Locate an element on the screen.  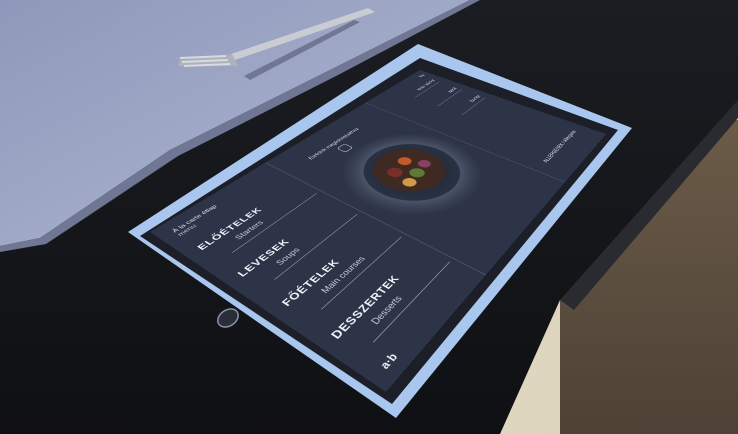
language-tag: EN is located at coordinates (422, 76).